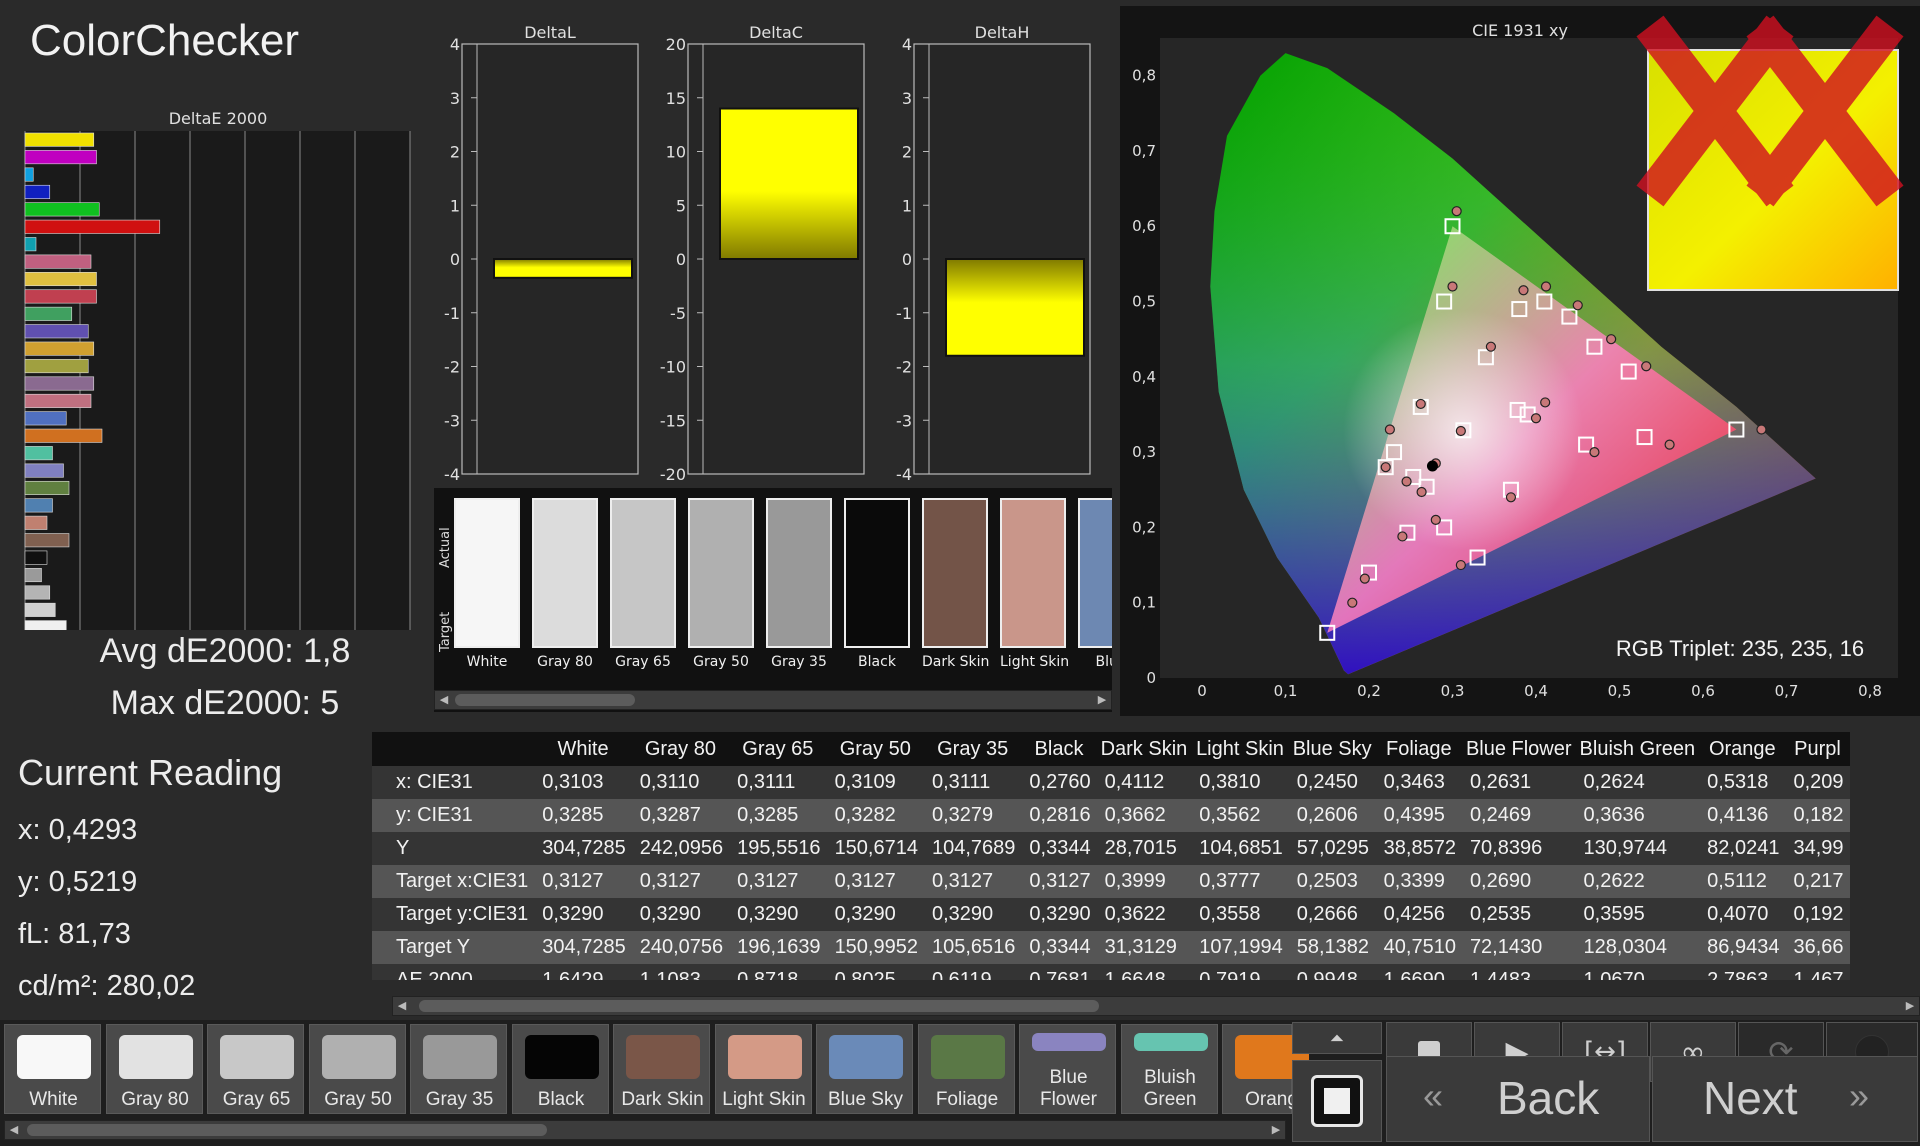 The height and width of the screenshot is (1146, 1920). What do you see at coordinates (583, 914) in the screenshot?
I see `table-cell: 0,3290` at bounding box center [583, 914].